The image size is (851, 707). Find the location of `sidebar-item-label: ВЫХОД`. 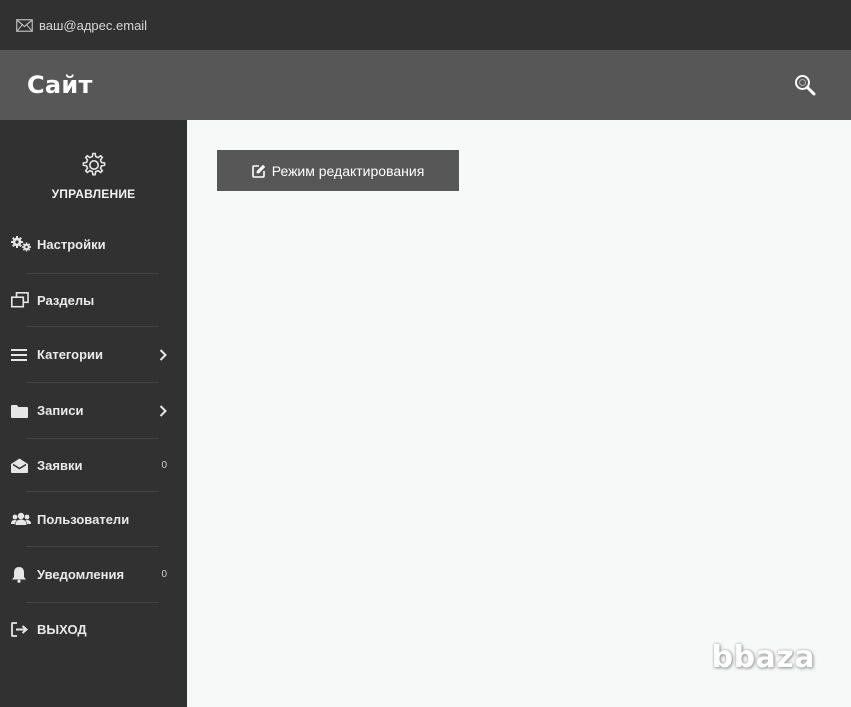

sidebar-item-label: ВЫХОД is located at coordinates (62, 629).